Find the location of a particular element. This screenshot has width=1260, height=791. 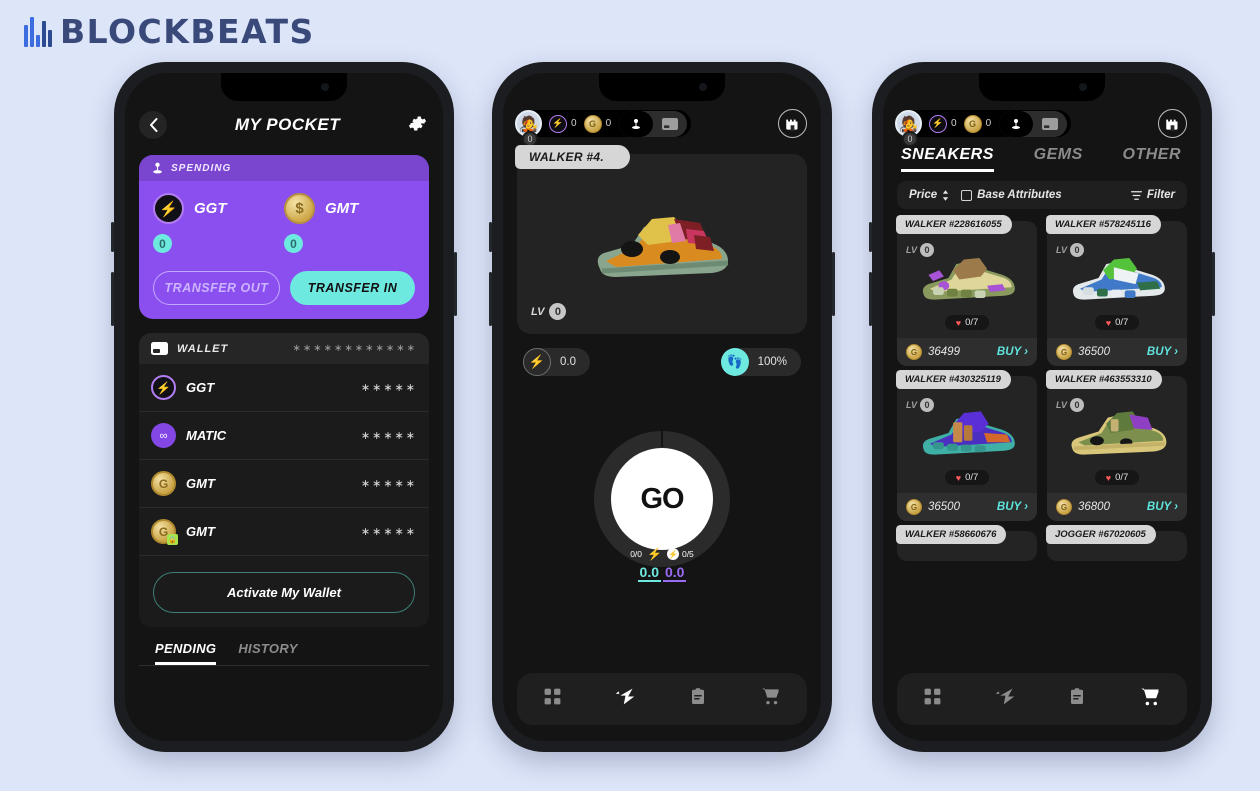

sneaker-card: WALKER #58660676 is located at coordinates (966, 543).